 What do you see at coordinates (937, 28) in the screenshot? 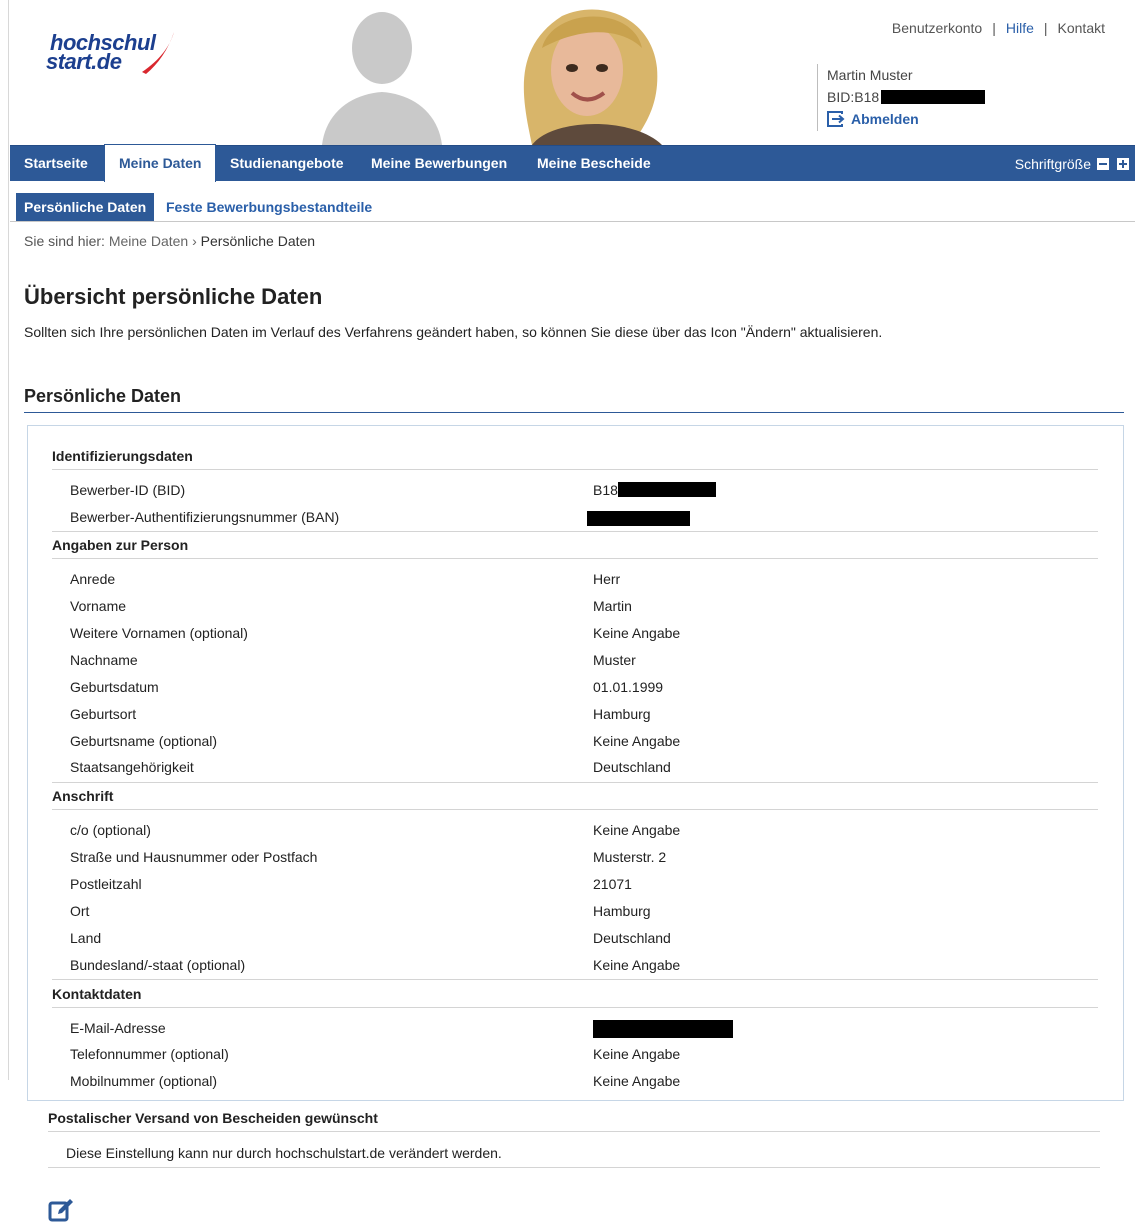
I see `account-link: Benutzerkonto` at bounding box center [937, 28].